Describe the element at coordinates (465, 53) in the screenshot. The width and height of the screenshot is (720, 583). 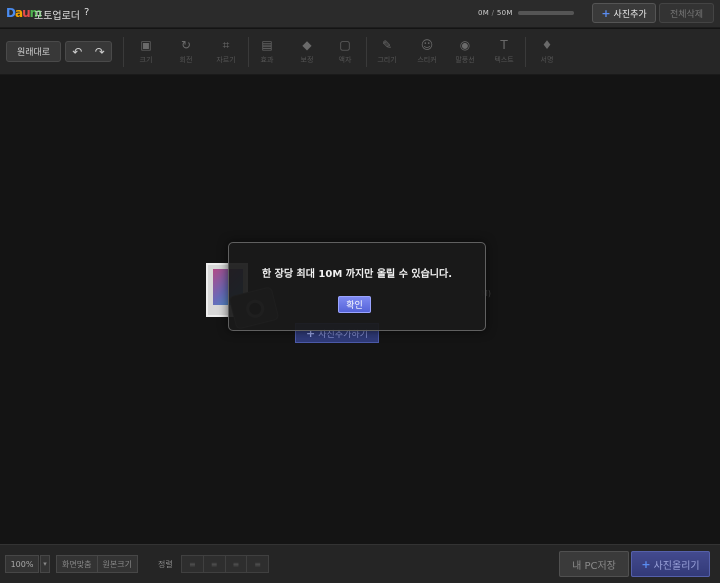
I see `tool-speech-bubble: ◉ 말풍선` at that location.